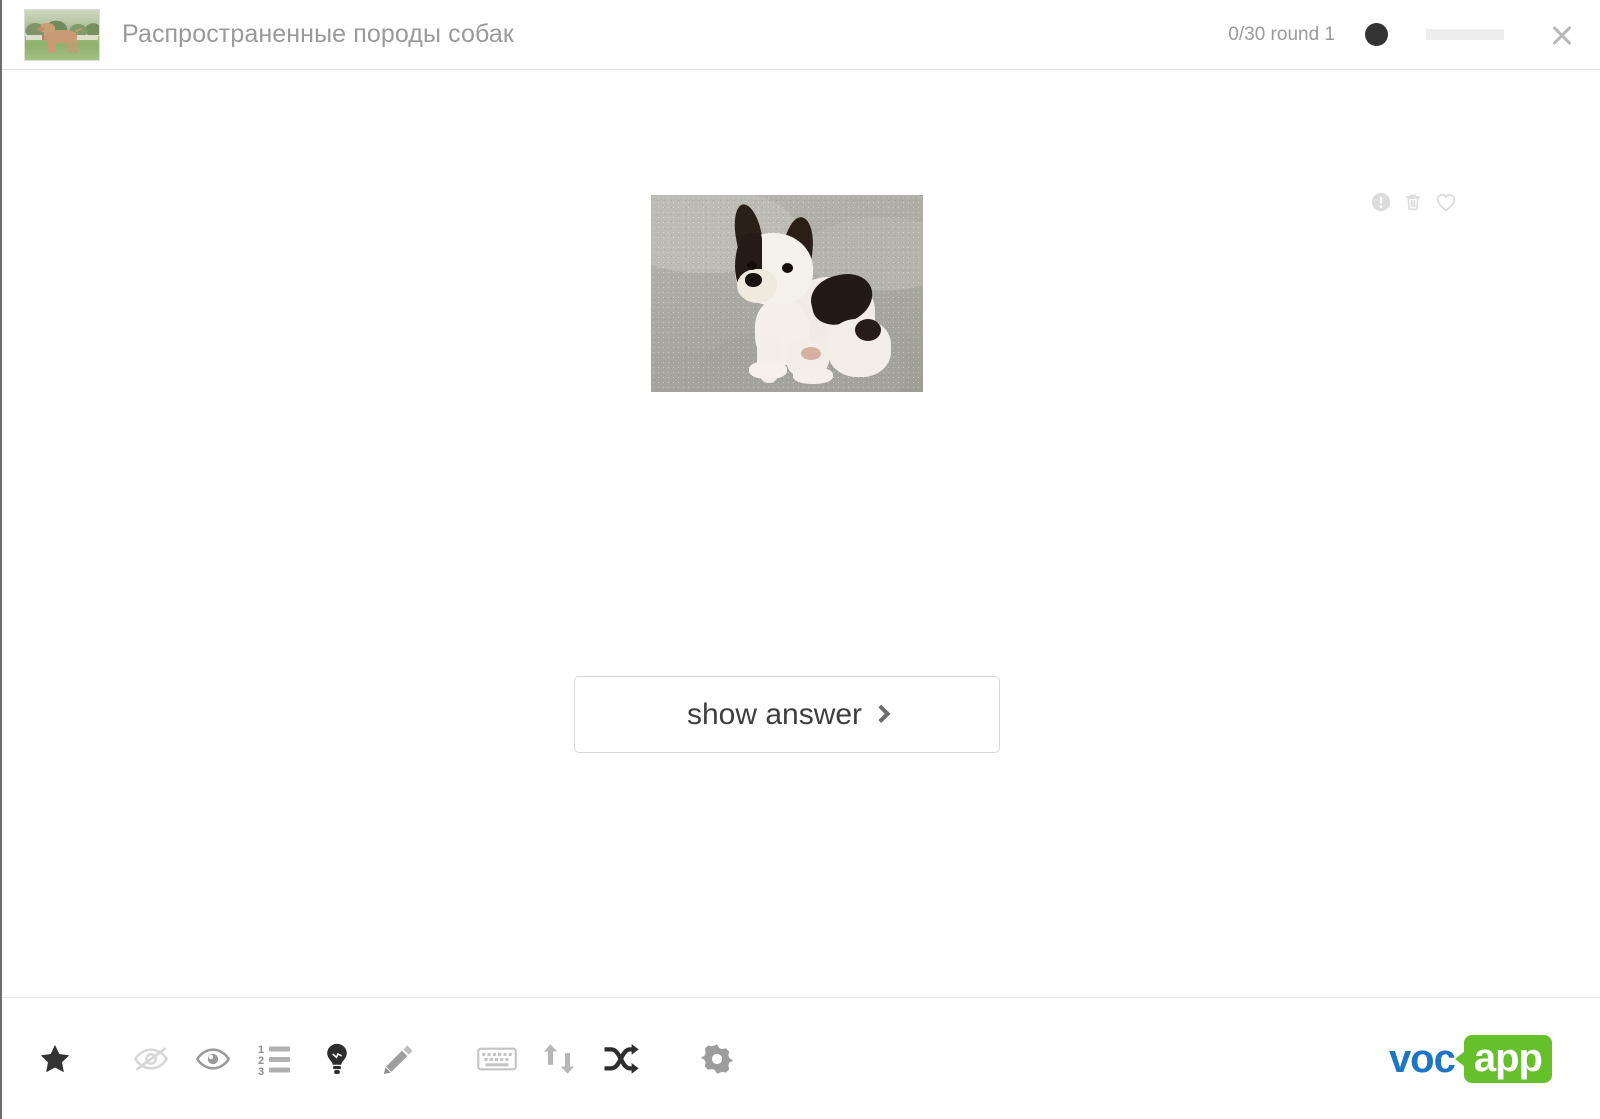 The height and width of the screenshot is (1119, 1600). What do you see at coordinates (1446, 202) in the screenshot?
I see `heart-icon` at bounding box center [1446, 202].